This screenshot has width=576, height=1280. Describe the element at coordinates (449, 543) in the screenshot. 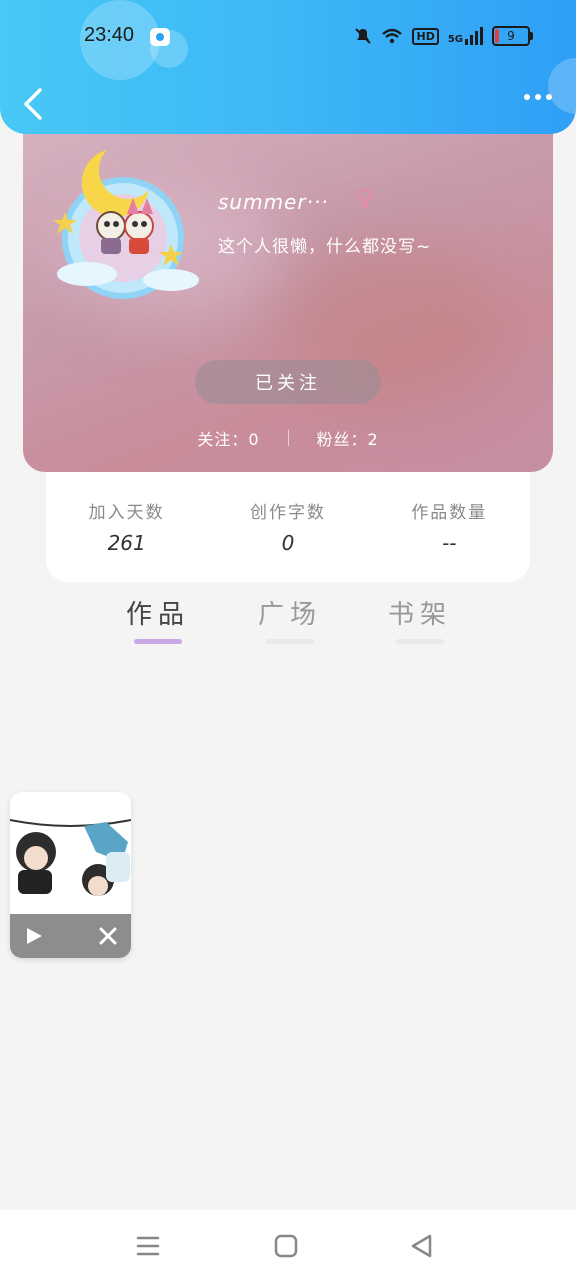

I see `stat-value: --` at that location.